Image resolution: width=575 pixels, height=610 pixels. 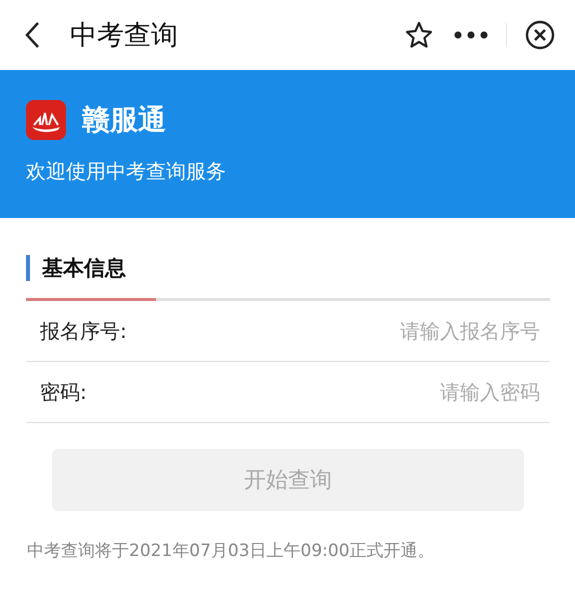 I want to click on back-icon, so click(x=32, y=35).